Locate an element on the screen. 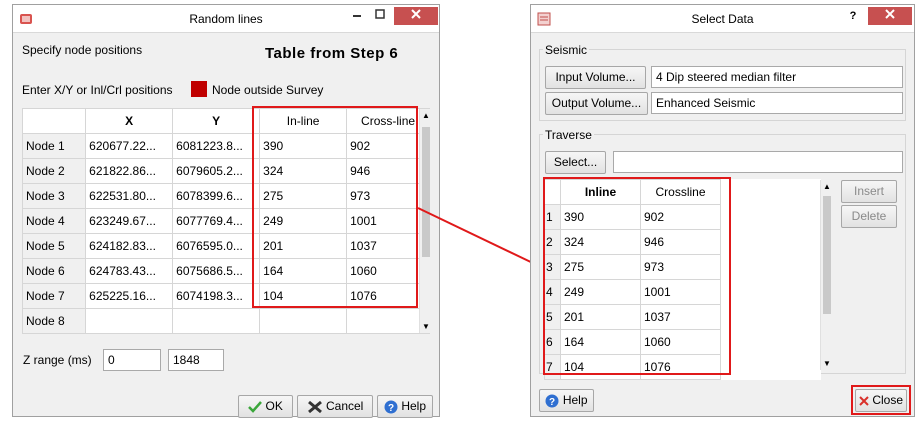 This screenshot has width=918, height=423. row-number: 1 is located at coordinates (552, 217).